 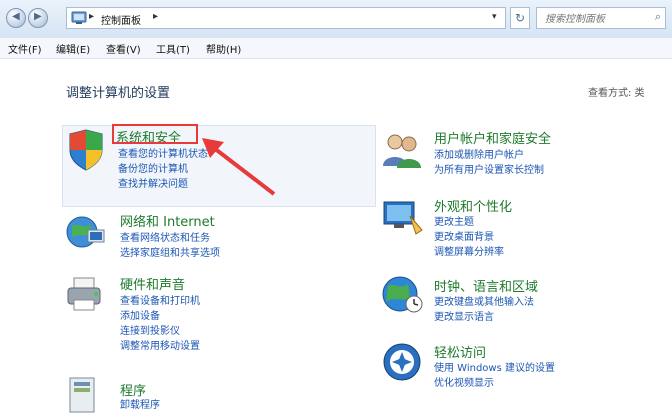 I want to click on network-links: 查看网络状态和任务 选择家庭组和共享选项, so click(x=170, y=246).